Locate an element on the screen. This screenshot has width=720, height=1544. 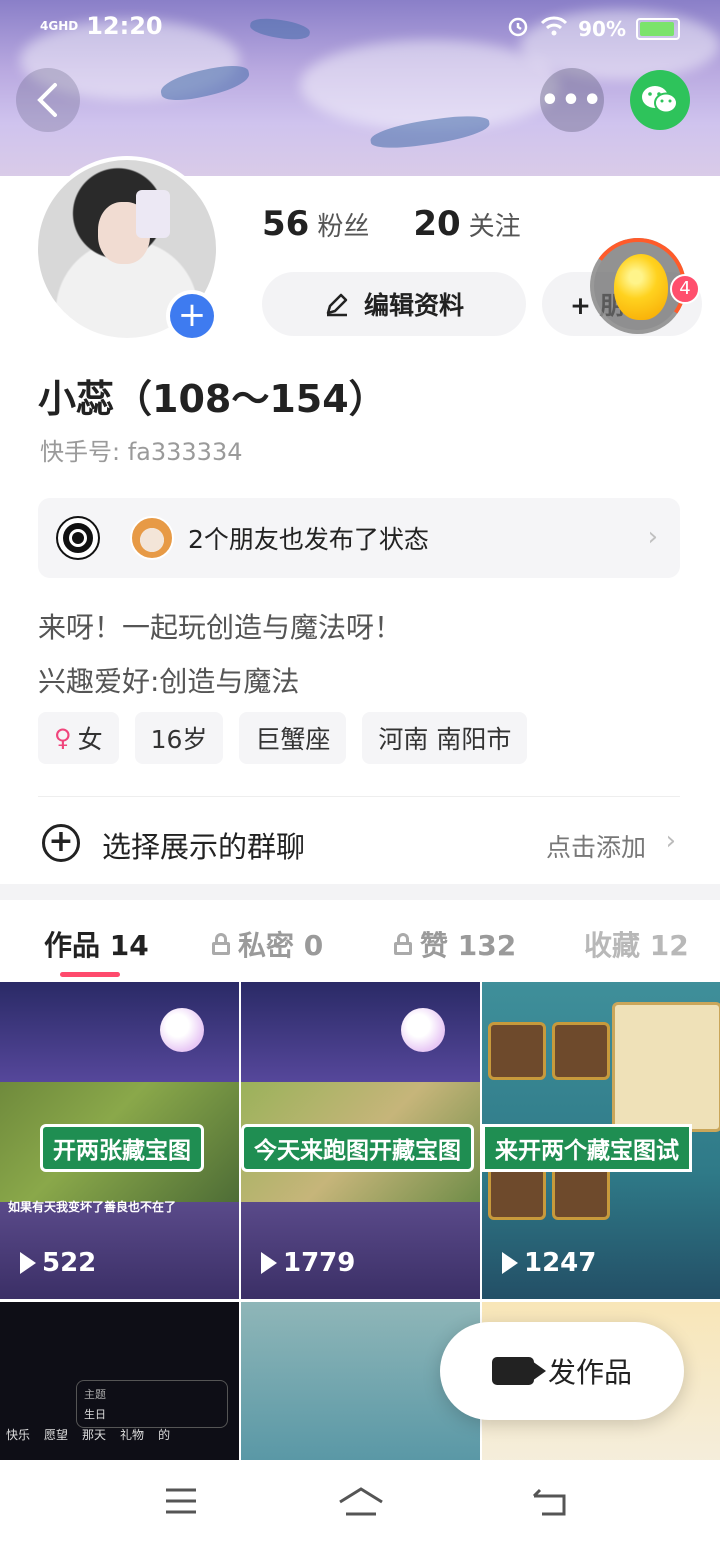
golden-egg-icon is located at coordinates (641, 287).